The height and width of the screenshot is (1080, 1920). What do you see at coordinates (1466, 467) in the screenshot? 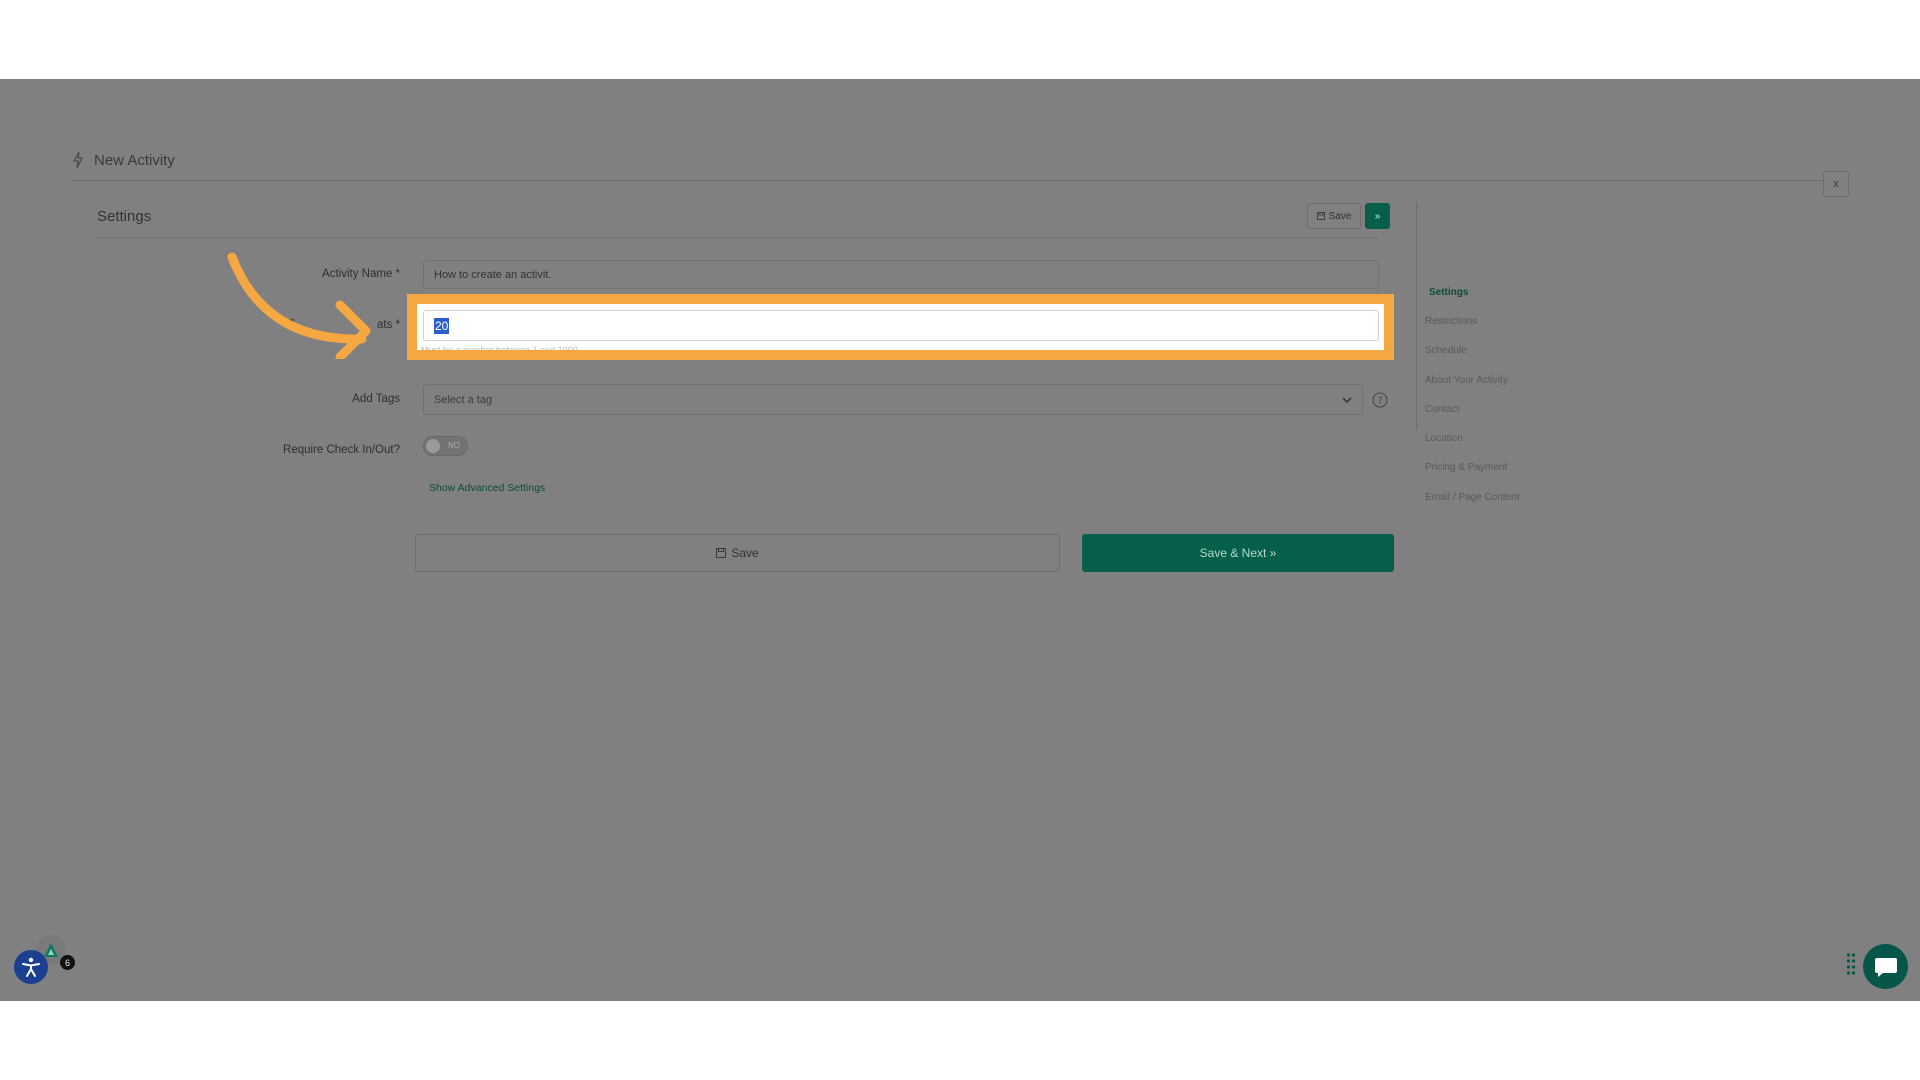
I see `side-nav-item-pricing: Pricing & Payment` at bounding box center [1466, 467].